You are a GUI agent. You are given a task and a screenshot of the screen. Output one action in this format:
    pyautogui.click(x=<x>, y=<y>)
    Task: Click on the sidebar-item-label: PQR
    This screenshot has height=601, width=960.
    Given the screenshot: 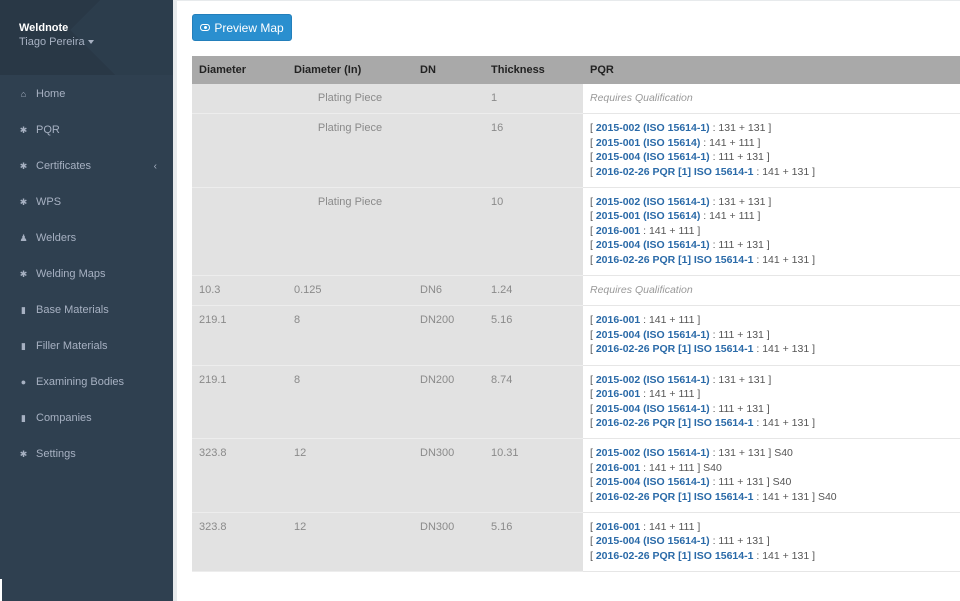 What is the action you would take?
    pyautogui.click(x=48, y=130)
    